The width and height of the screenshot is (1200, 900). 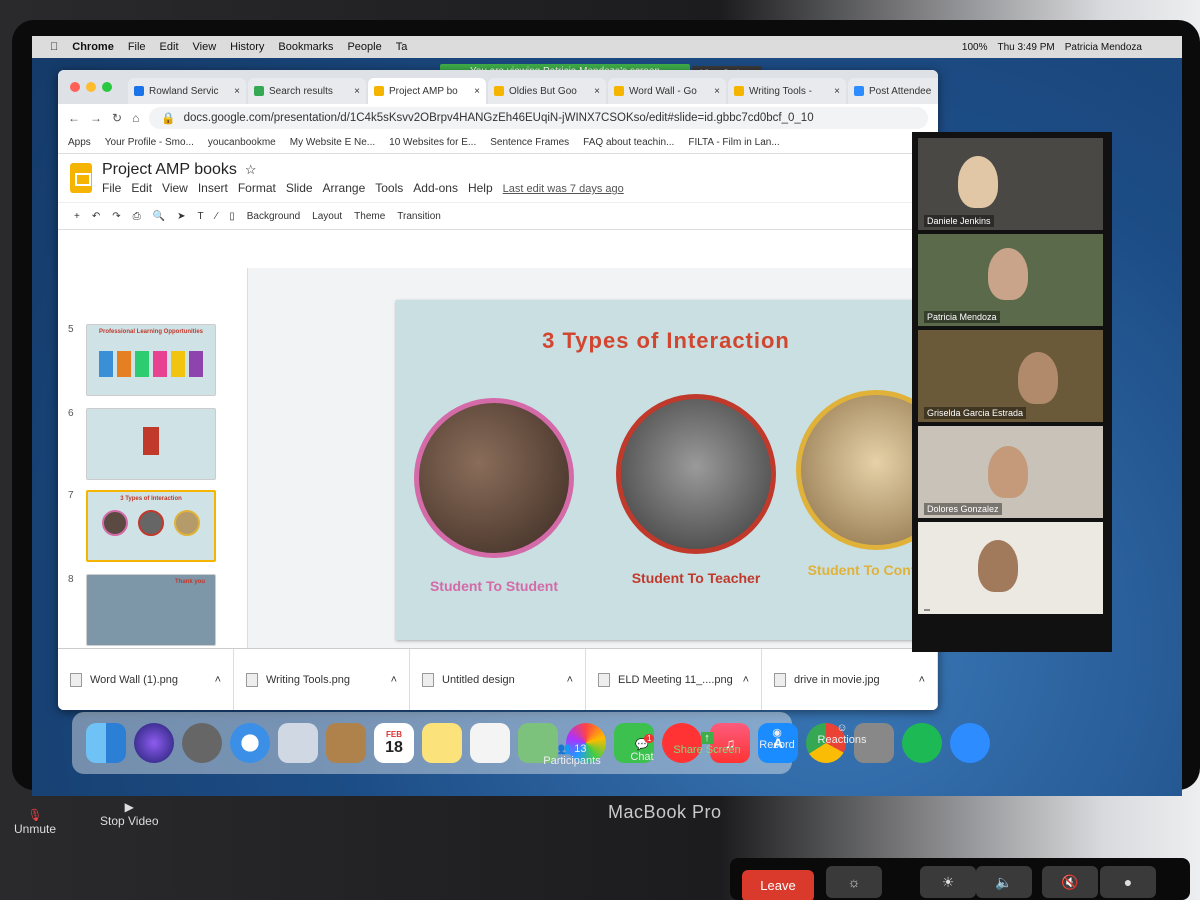 What do you see at coordinates (850, 679) in the screenshot?
I see `download-item: drive in movie.jpg ˄` at bounding box center [850, 679].